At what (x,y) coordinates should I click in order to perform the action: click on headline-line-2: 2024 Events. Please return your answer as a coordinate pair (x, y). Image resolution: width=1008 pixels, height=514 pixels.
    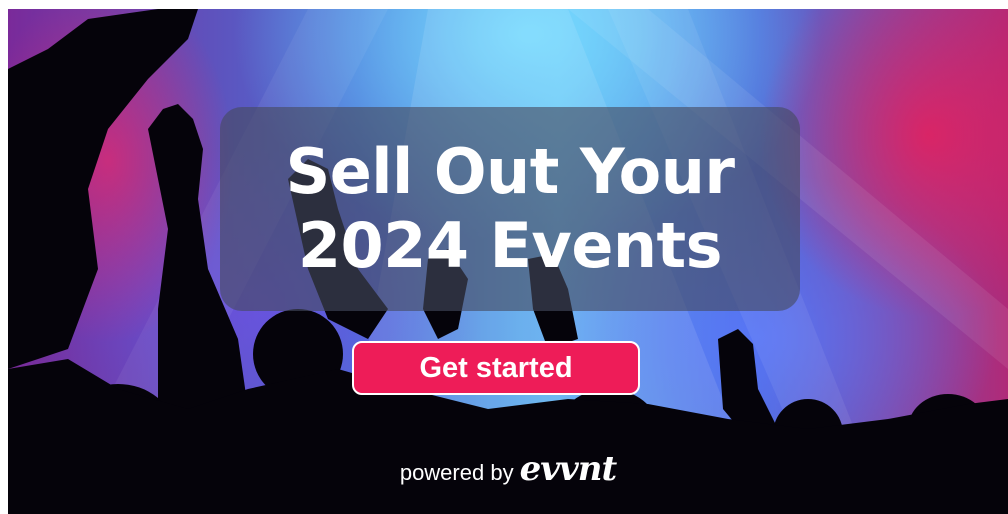
    Looking at the image, I should click on (510, 245).